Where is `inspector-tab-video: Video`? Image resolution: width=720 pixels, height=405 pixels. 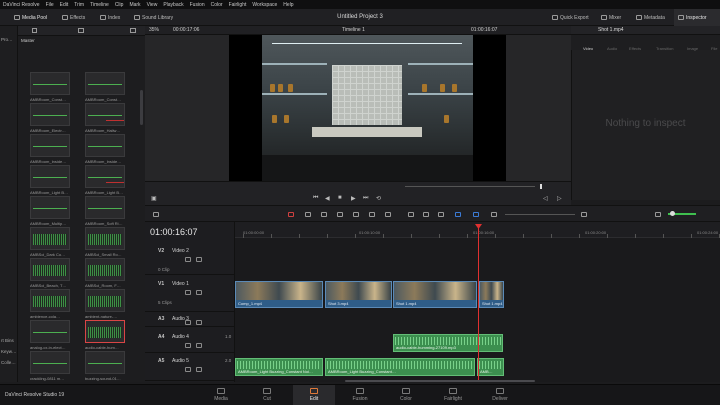
inspector-tab-video: Video is located at coordinates (588, 48).